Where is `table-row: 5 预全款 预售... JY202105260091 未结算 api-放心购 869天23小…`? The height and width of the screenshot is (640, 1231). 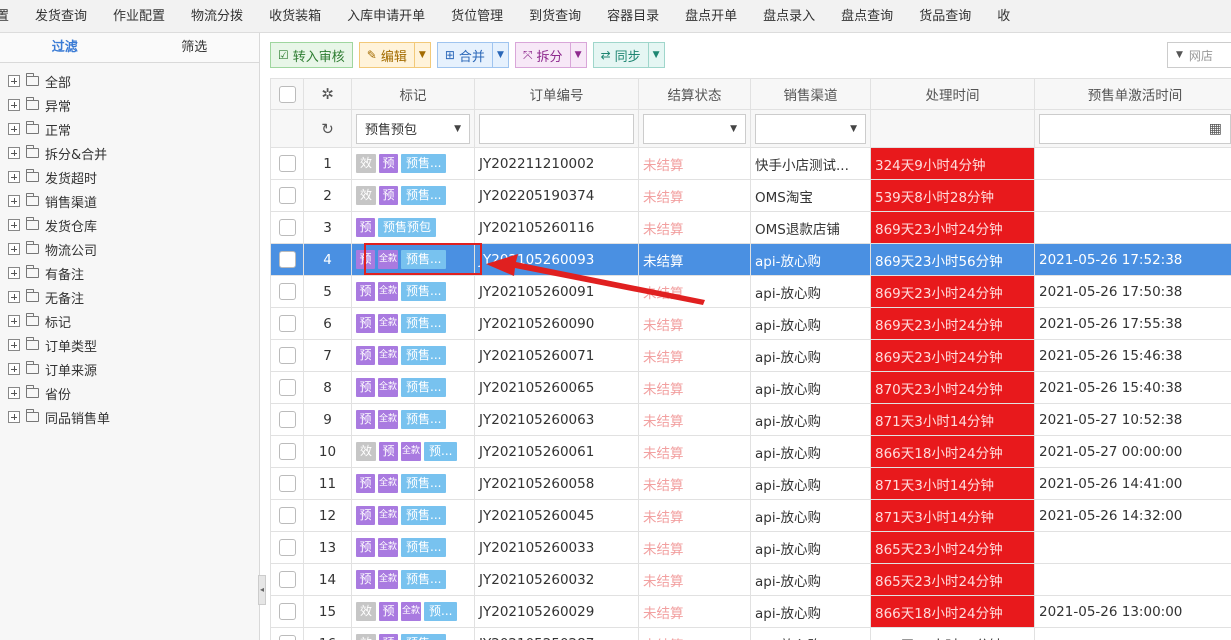 table-row: 5 预全款 预售... JY202105260091 未结算 api-放心购 869天23小… is located at coordinates (750, 291).